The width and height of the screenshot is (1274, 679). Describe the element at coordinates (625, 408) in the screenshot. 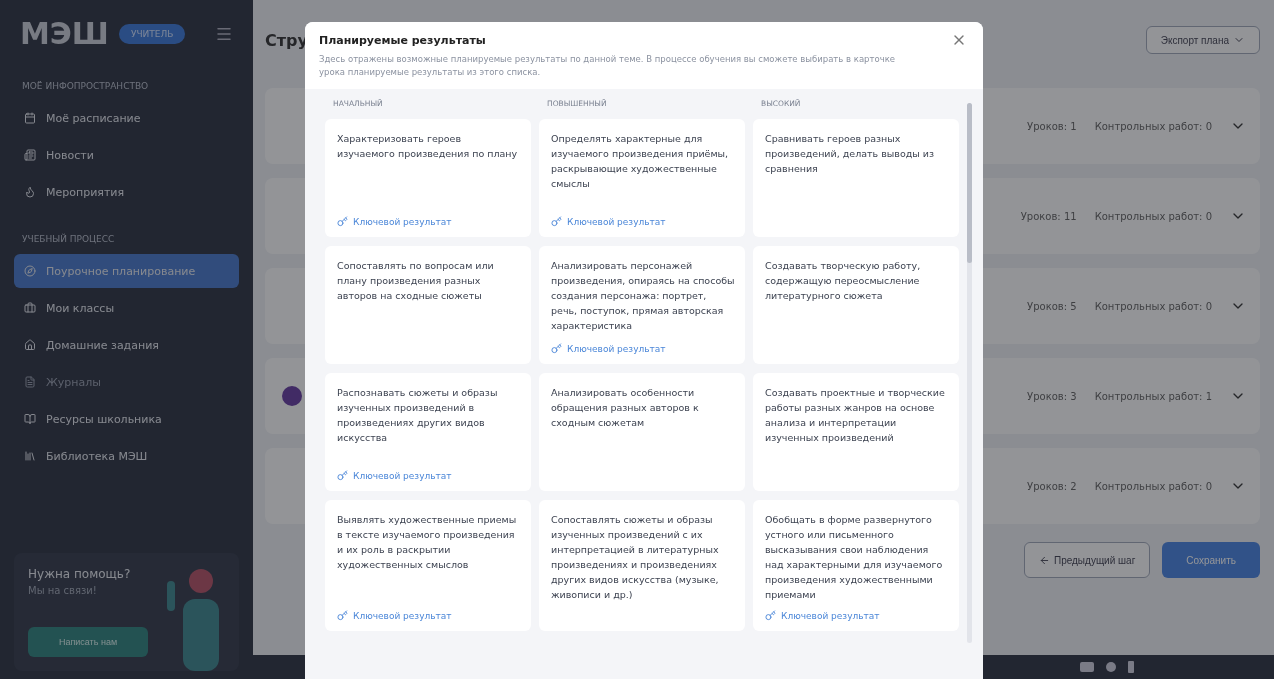

I see `result-text: Анализировать особенности обращения разных авторов к сходным сюжетам` at that location.